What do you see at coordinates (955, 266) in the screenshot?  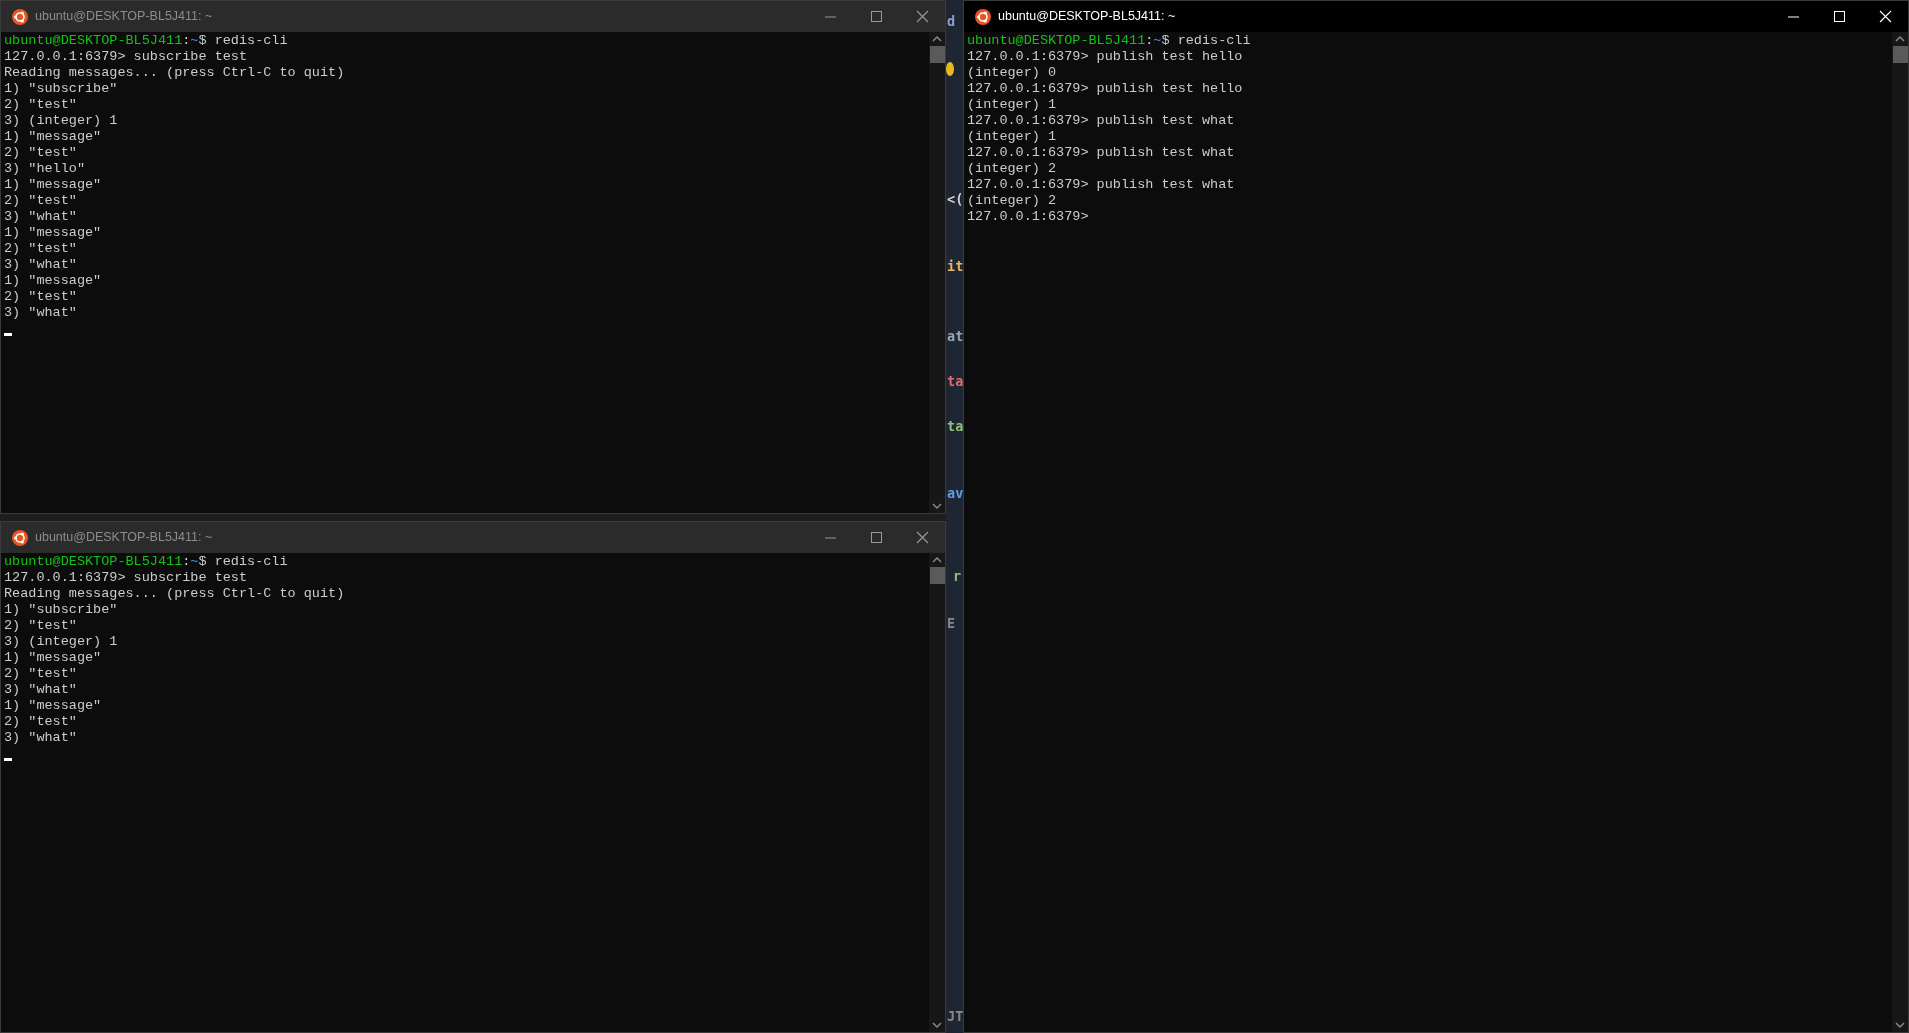 I see `code-fragment: it` at bounding box center [955, 266].